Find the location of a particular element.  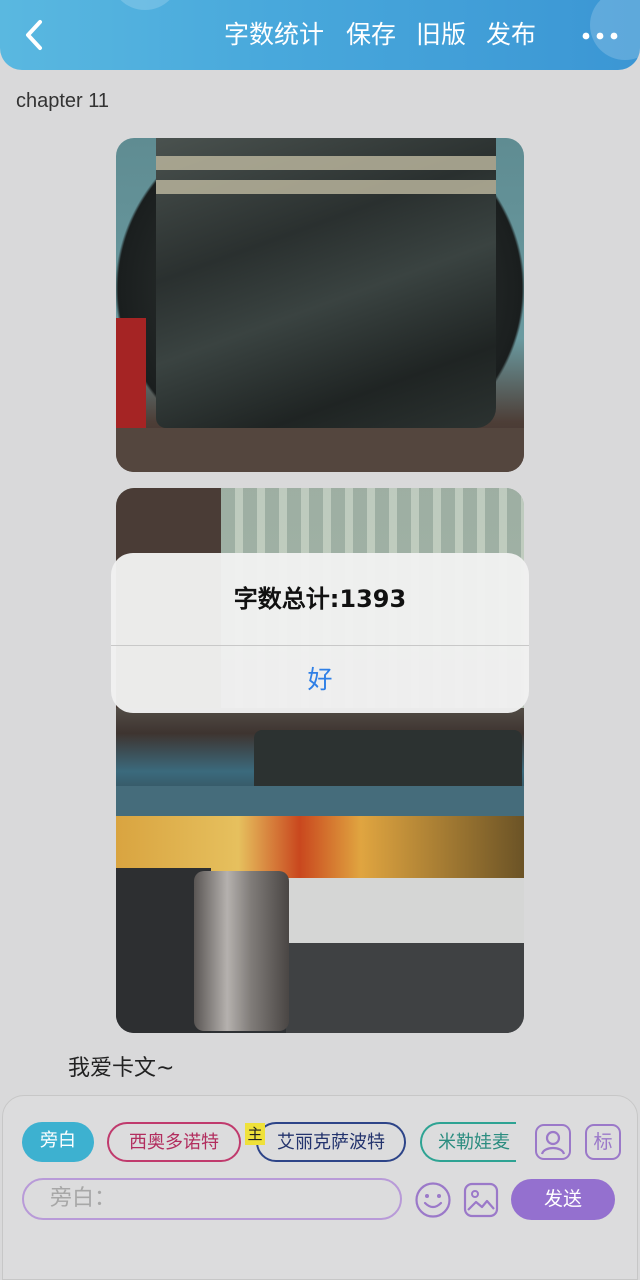

save-button: 保存 is located at coordinates (371, 35).